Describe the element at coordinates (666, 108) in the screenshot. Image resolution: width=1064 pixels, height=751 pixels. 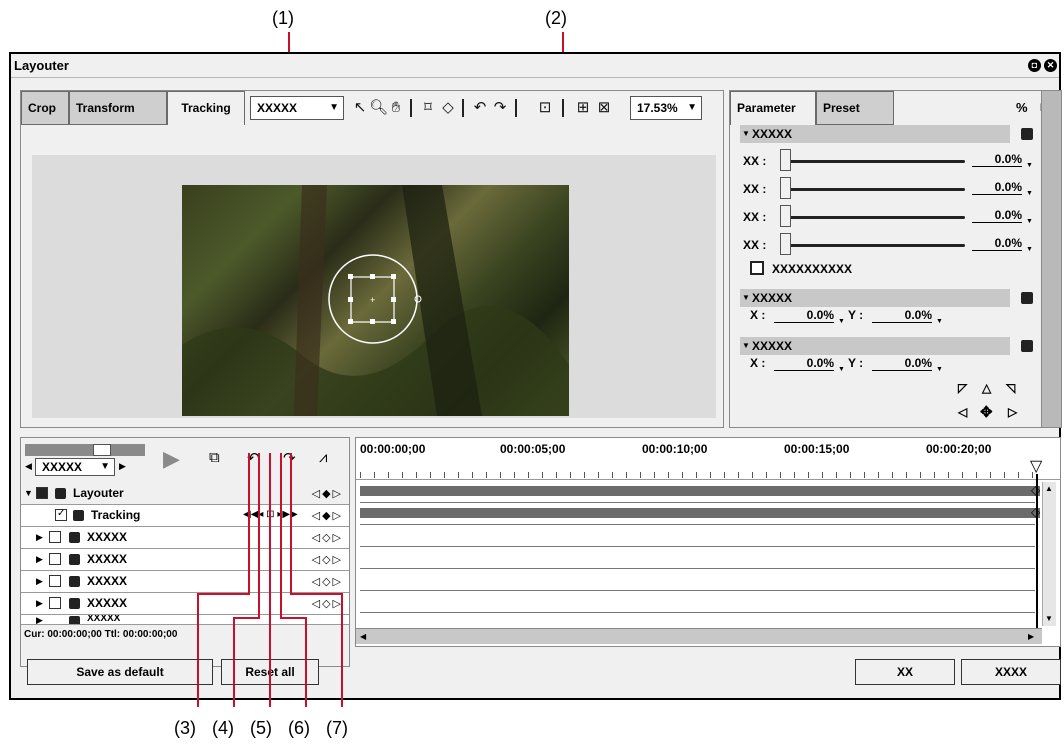
I see `zoom-select: 17.53% ▼` at that location.